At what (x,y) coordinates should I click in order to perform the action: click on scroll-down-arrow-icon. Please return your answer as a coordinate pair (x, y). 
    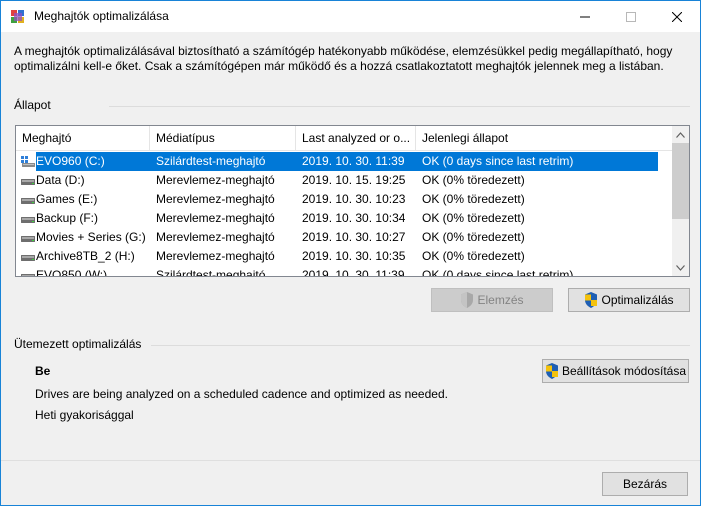
    Looking at the image, I should click on (680, 267).